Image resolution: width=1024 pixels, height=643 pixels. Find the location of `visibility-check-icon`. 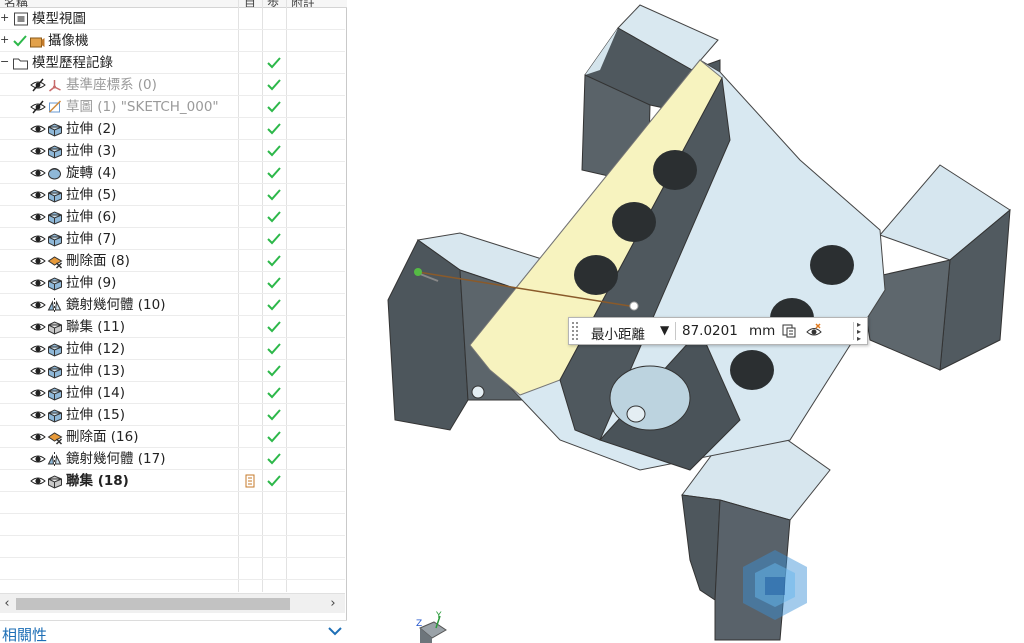

visibility-check-icon is located at coordinates (20, 41).